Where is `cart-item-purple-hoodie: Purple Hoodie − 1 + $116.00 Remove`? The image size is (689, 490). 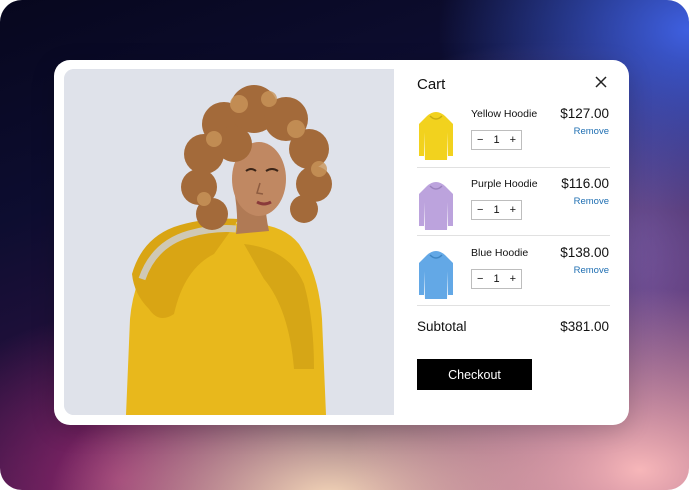
cart-item-purple-hoodie: Purple Hoodie − 1 + $116.00 Remove is located at coordinates (513, 210).